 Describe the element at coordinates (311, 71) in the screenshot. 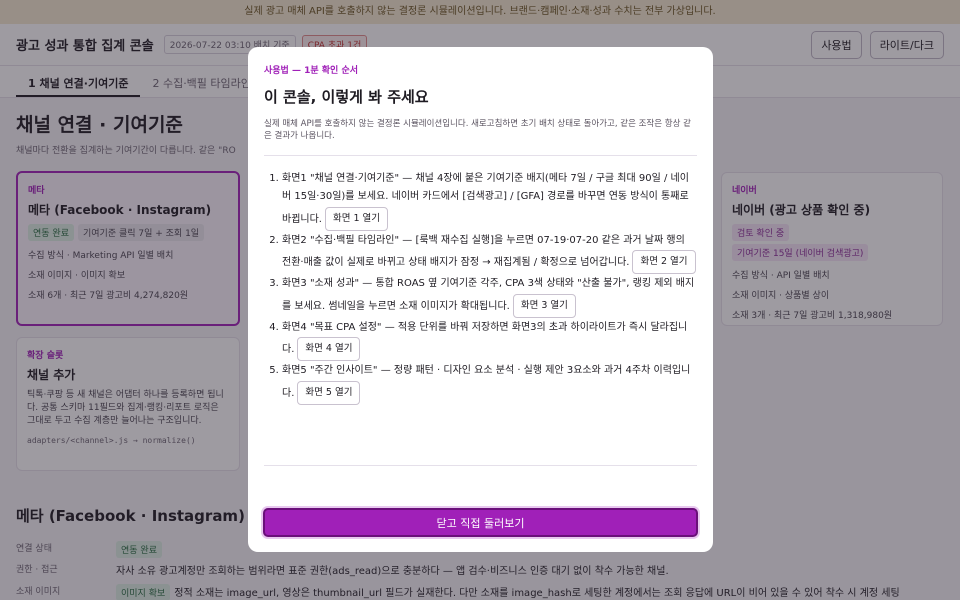

I see `modal-kicker: 사용법 — 1분 확인 순서` at that location.